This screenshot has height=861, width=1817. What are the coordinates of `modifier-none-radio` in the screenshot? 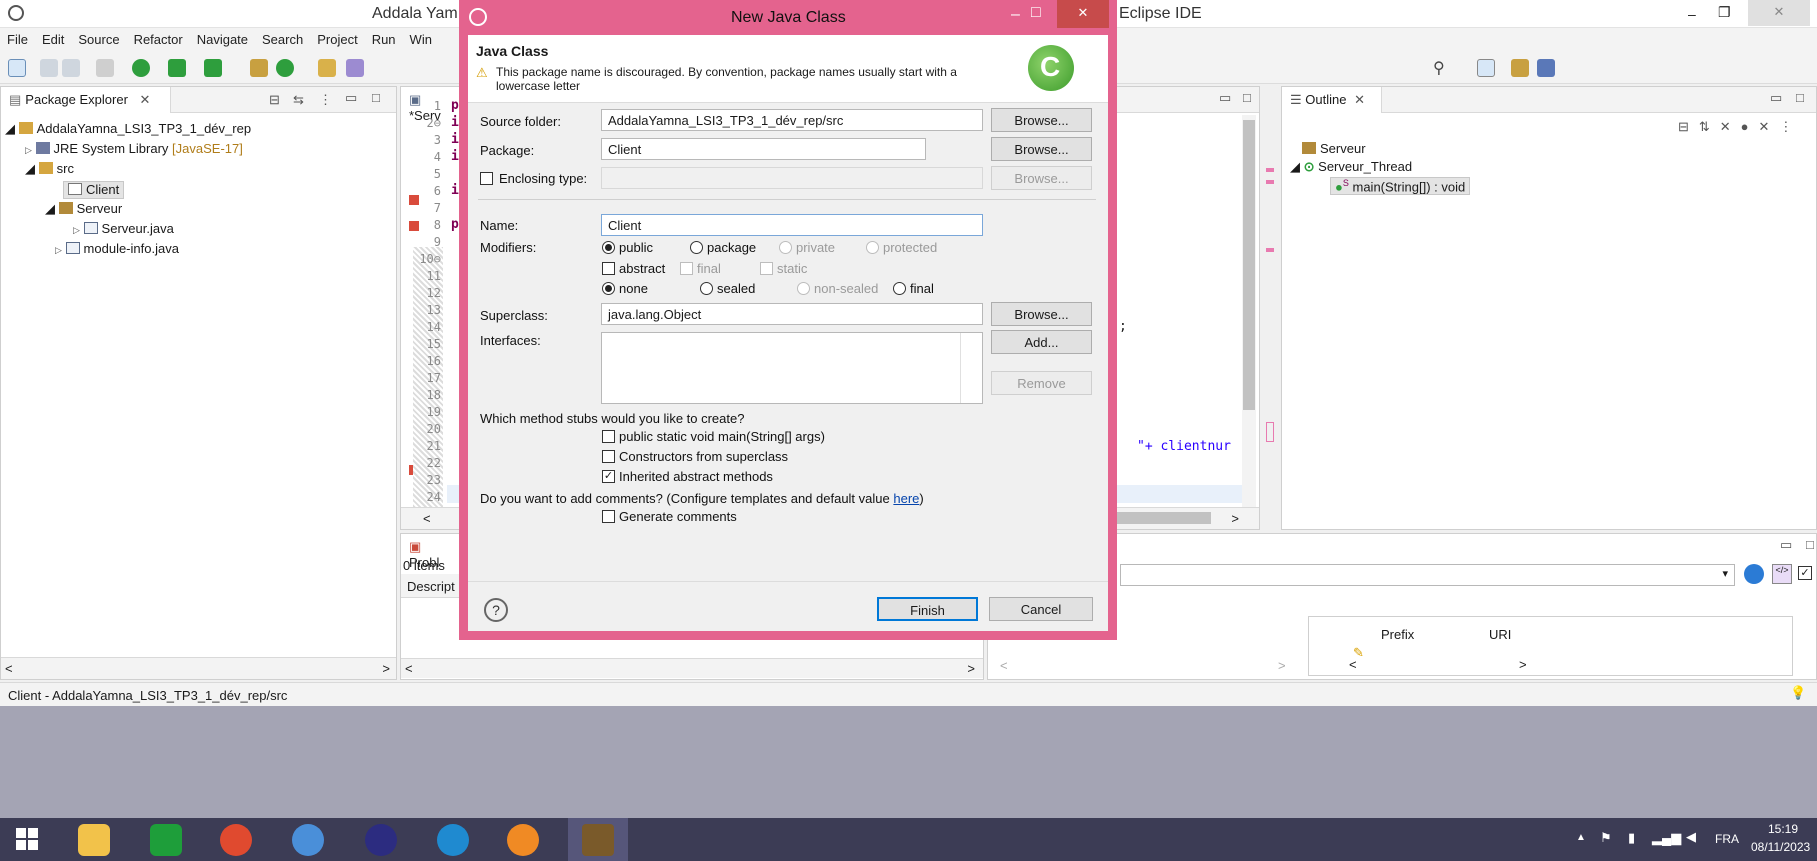 It's located at (608, 288).